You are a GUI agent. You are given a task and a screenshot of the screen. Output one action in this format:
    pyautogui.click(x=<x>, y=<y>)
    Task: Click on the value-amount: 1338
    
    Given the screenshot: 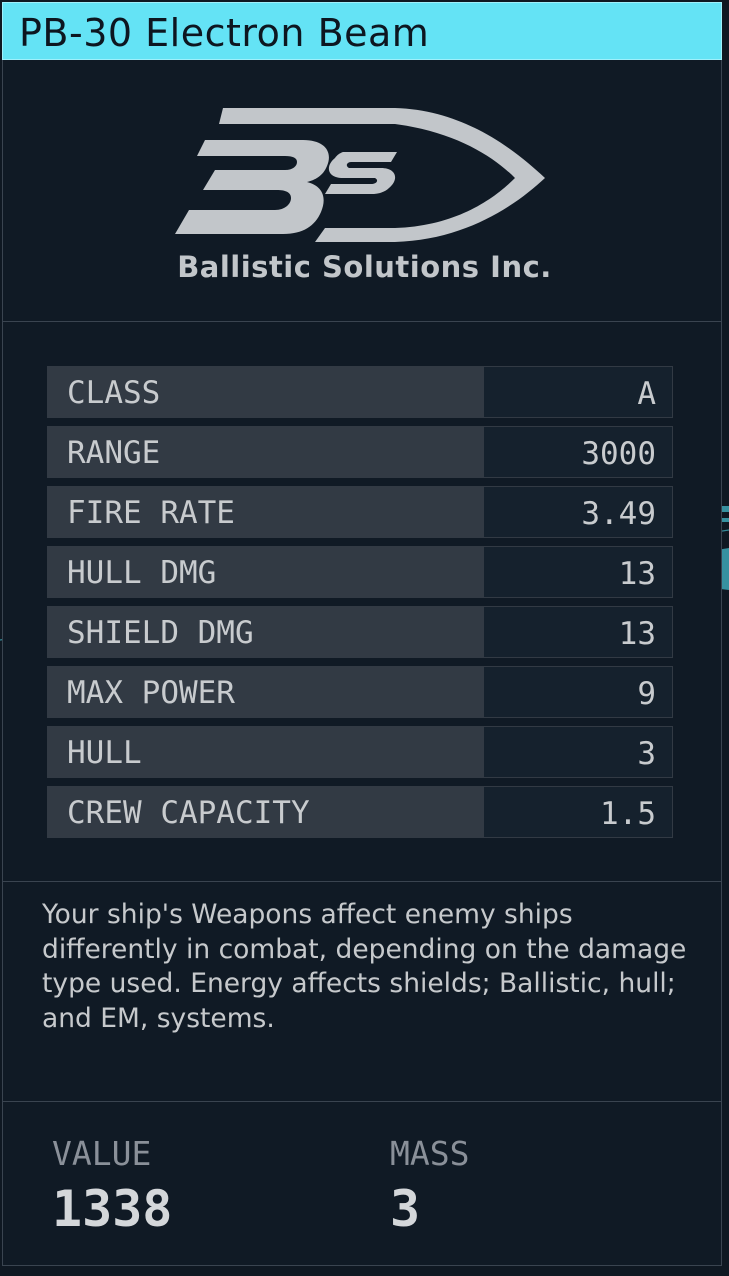 What is the action you would take?
    pyautogui.click(x=112, y=1209)
    